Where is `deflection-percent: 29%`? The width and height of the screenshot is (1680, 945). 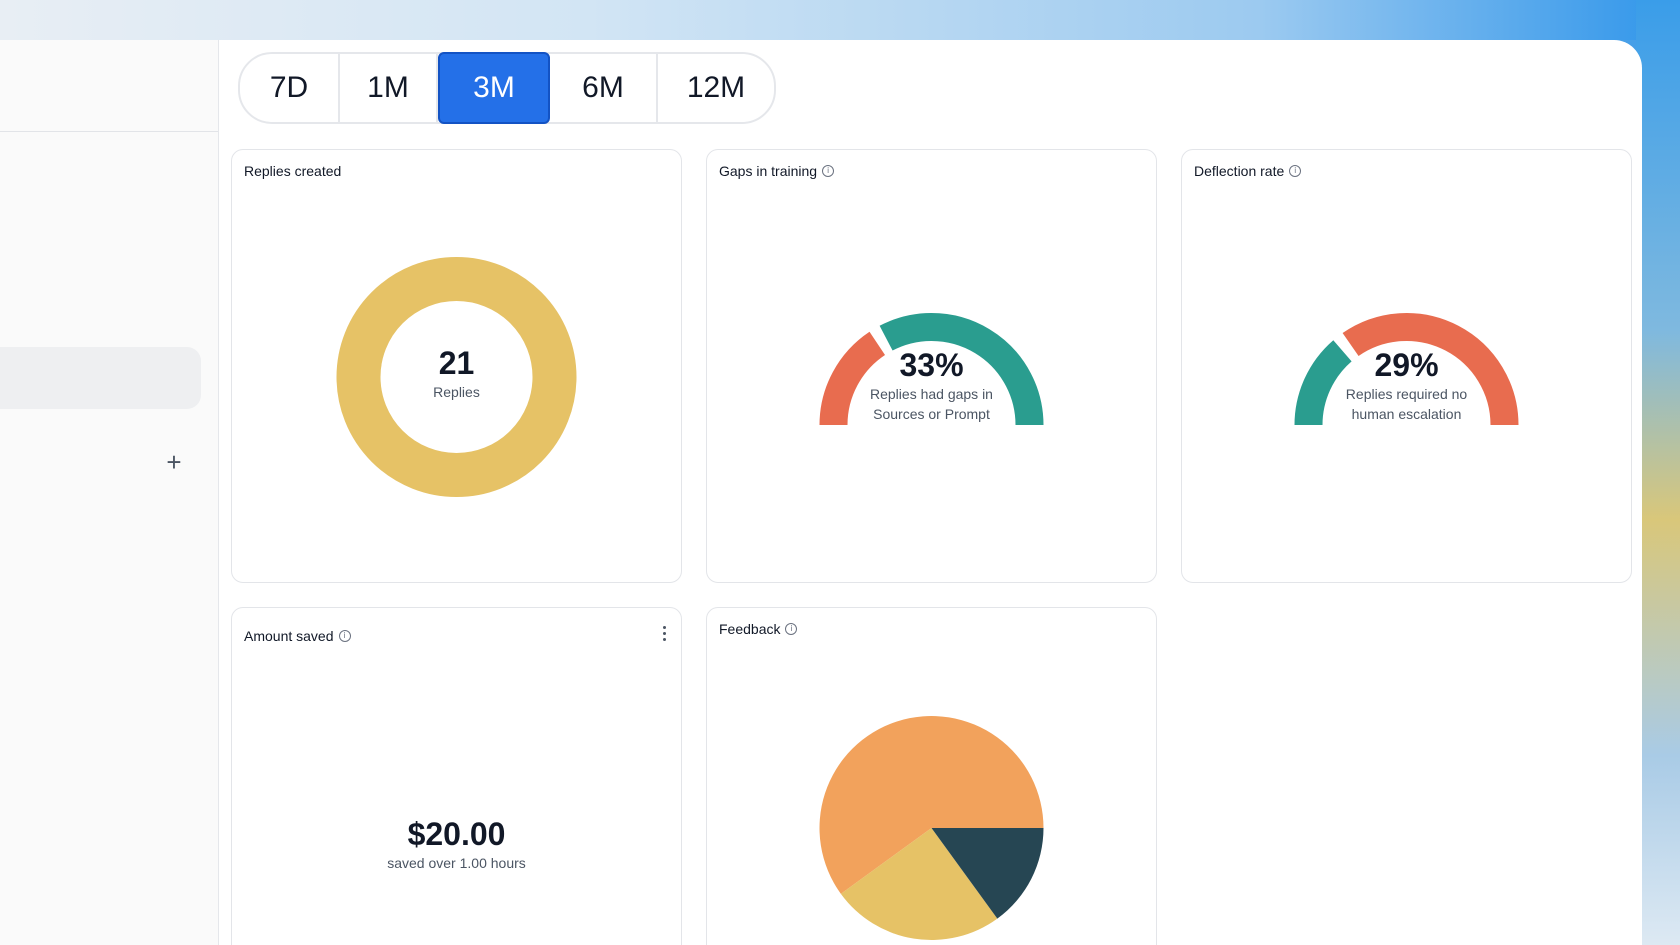
deflection-percent: 29% is located at coordinates (1406, 365).